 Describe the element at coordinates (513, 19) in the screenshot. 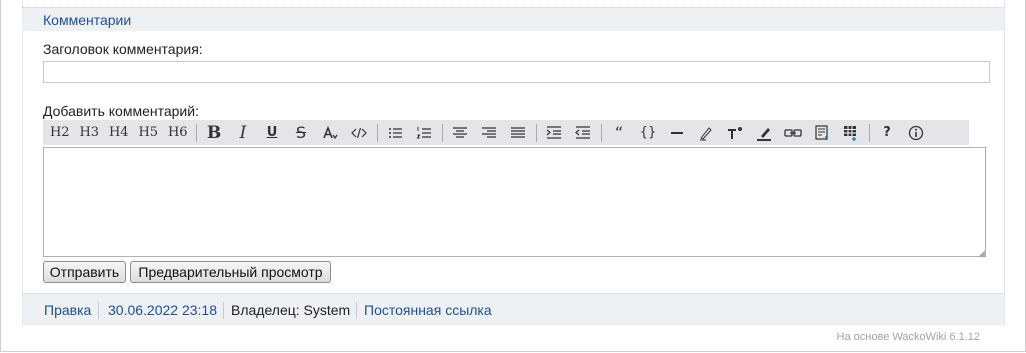

I see `comments-header: Комментарии` at that location.